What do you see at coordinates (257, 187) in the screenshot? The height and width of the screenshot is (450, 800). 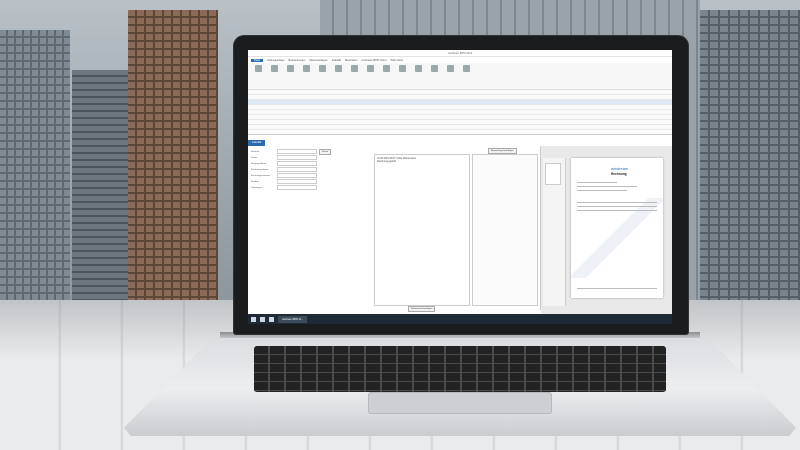 I see `field-label: Zahlungsart` at bounding box center [257, 187].